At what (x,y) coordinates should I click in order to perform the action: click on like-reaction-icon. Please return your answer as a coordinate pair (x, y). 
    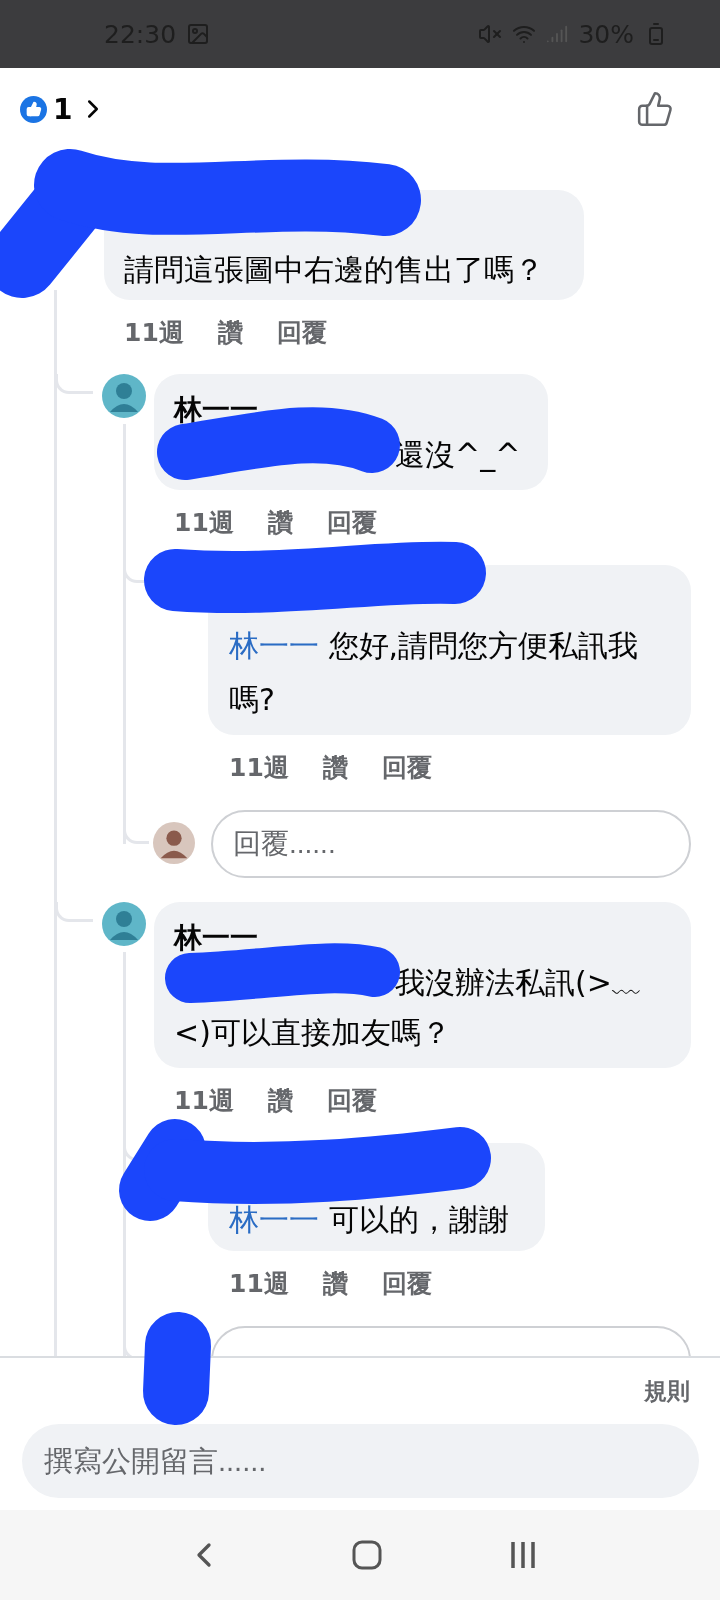
    Looking at the image, I should click on (33, 109).